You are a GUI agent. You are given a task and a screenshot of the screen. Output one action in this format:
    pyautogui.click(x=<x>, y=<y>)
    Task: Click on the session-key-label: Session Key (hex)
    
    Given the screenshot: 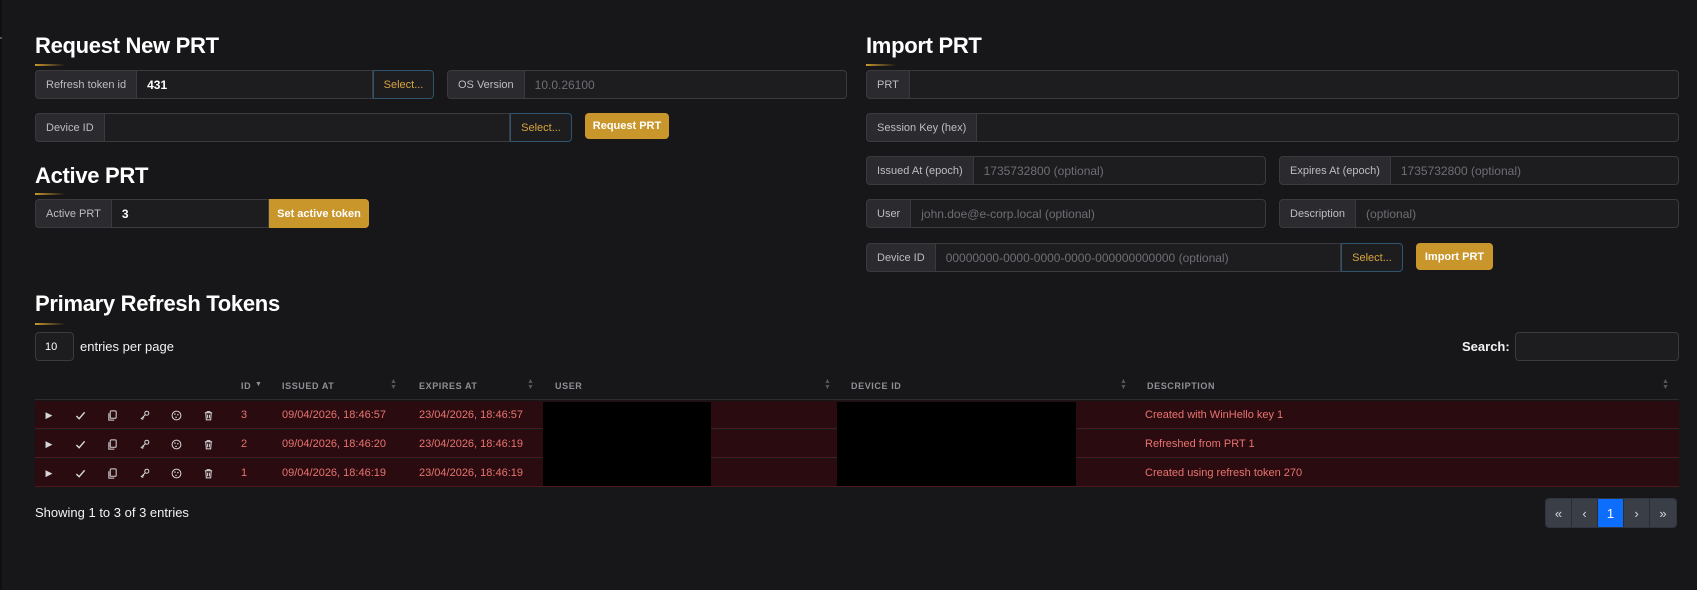 What is the action you would take?
    pyautogui.click(x=921, y=127)
    